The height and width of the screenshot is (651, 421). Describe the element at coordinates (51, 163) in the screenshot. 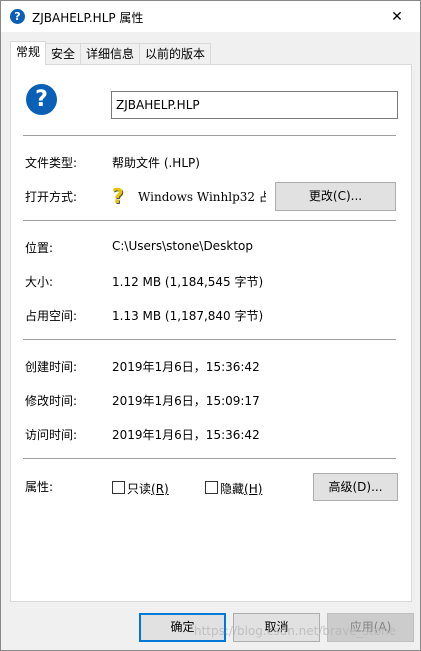

I see `file-type-label: 文件类型:` at that location.